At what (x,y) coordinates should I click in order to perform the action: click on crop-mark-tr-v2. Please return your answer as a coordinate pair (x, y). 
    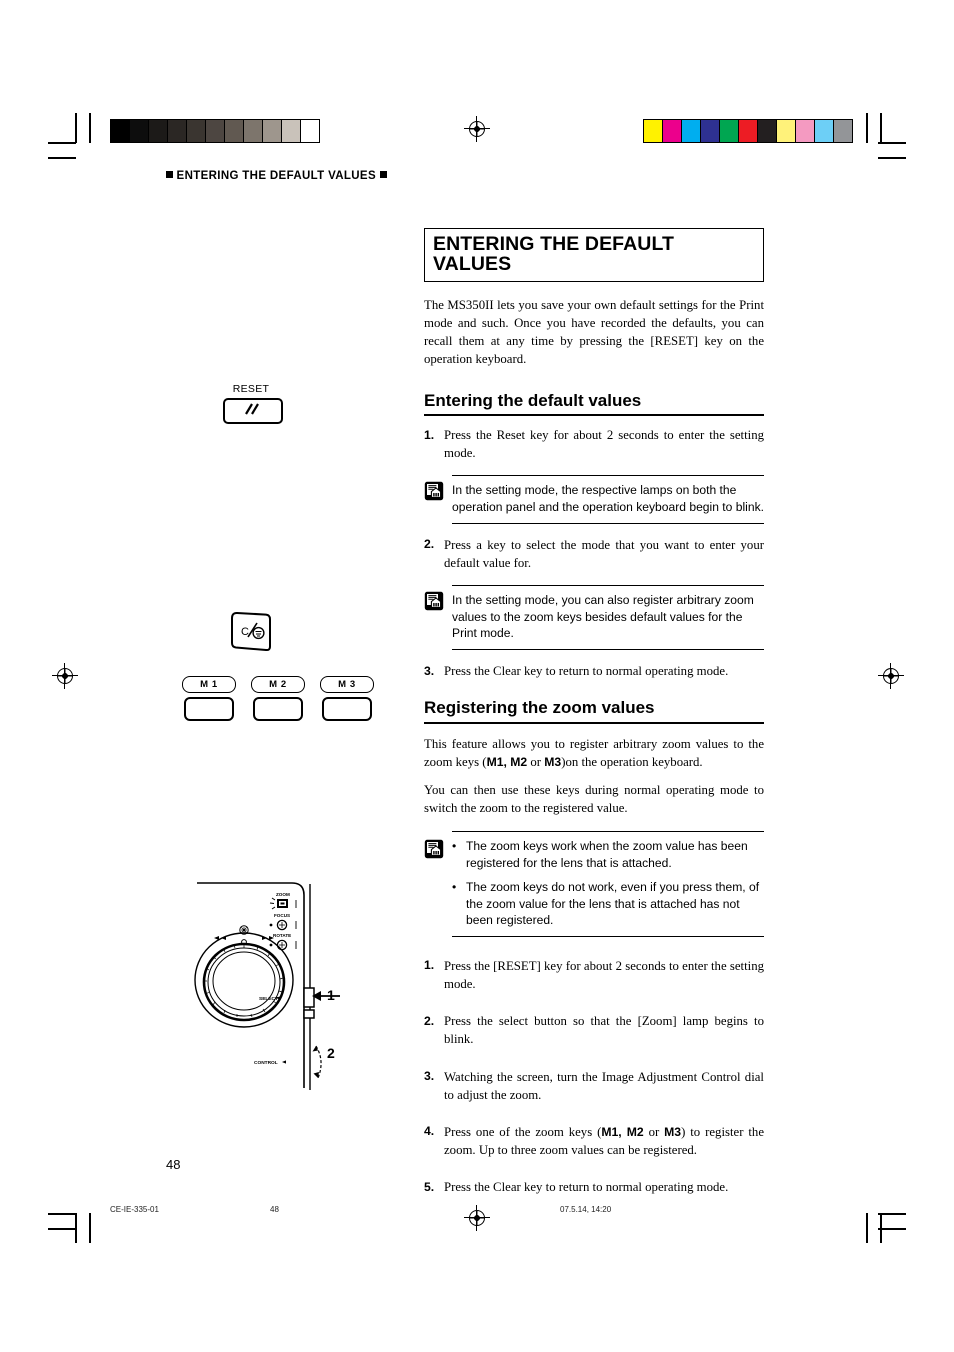
    Looking at the image, I should click on (881, 128).